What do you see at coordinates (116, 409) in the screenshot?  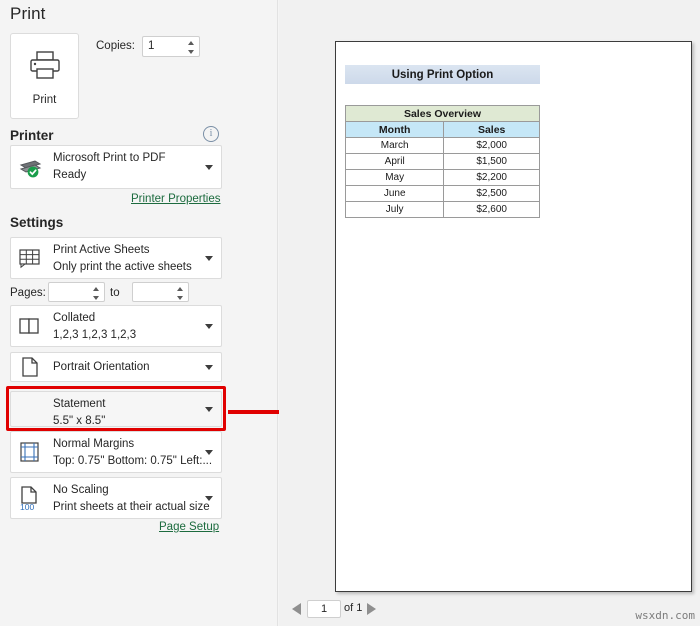 I see `setting-row-paper-size: Statement 5.5" x 8.5"` at bounding box center [116, 409].